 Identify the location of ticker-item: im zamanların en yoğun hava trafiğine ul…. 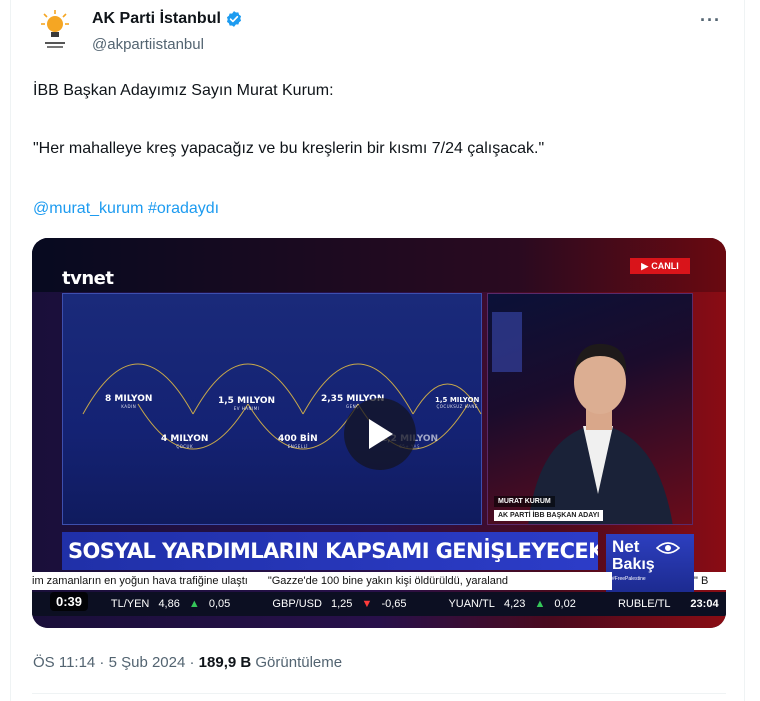
(140, 581).